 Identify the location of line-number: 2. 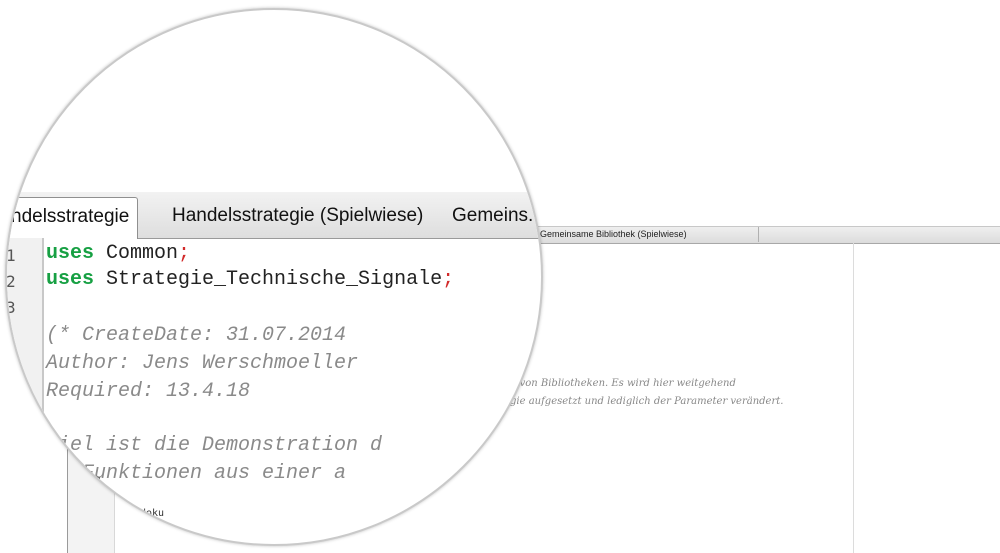
(11, 281).